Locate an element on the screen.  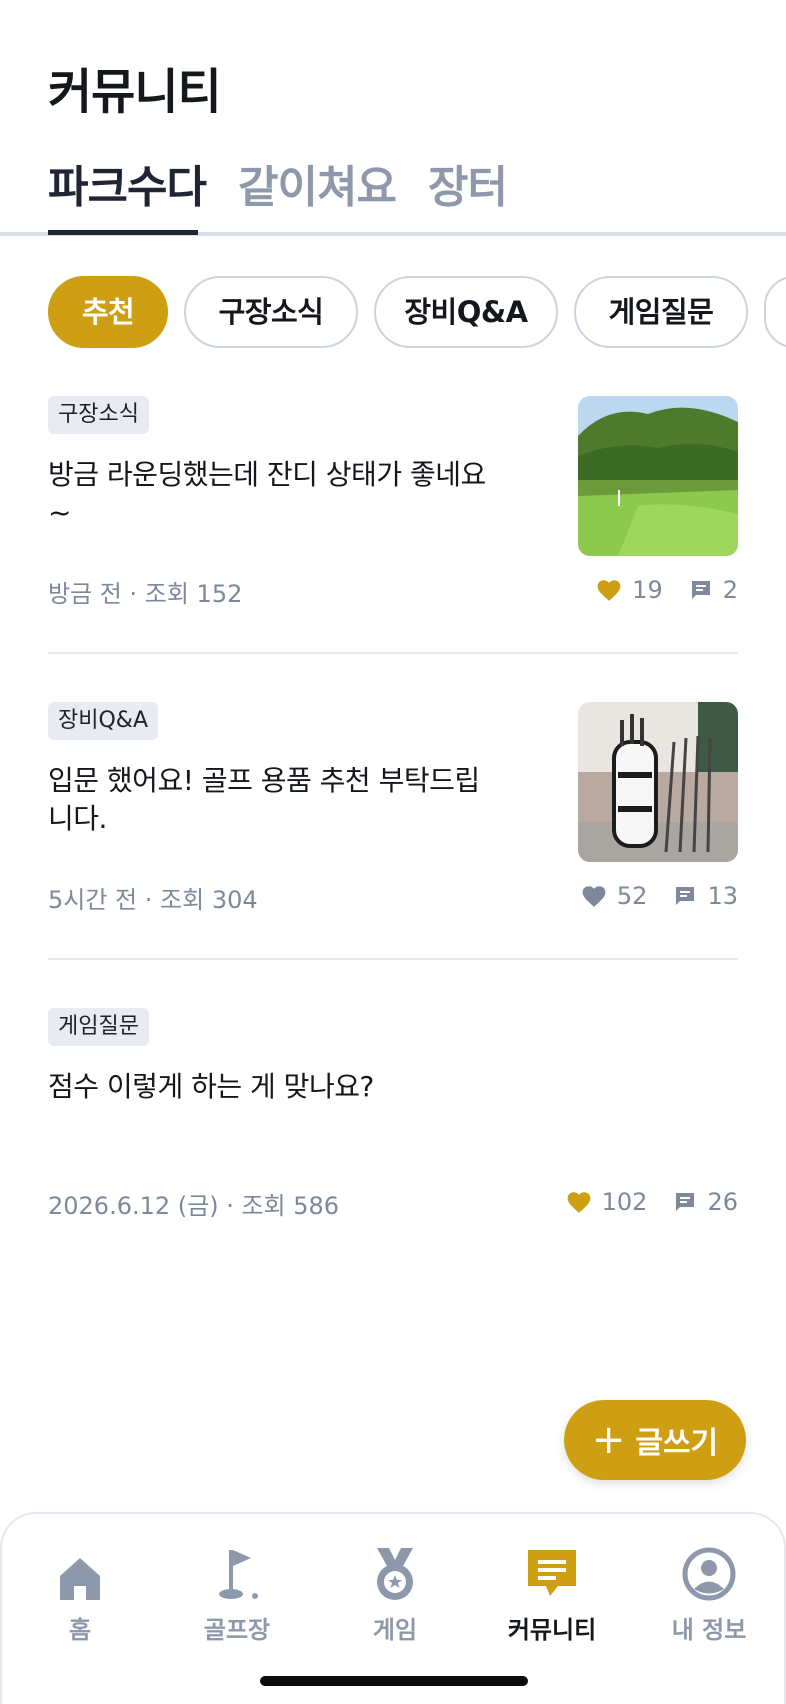
post-title: 점수 이렇게 하는 게 맞나요? is located at coordinates (211, 1086).